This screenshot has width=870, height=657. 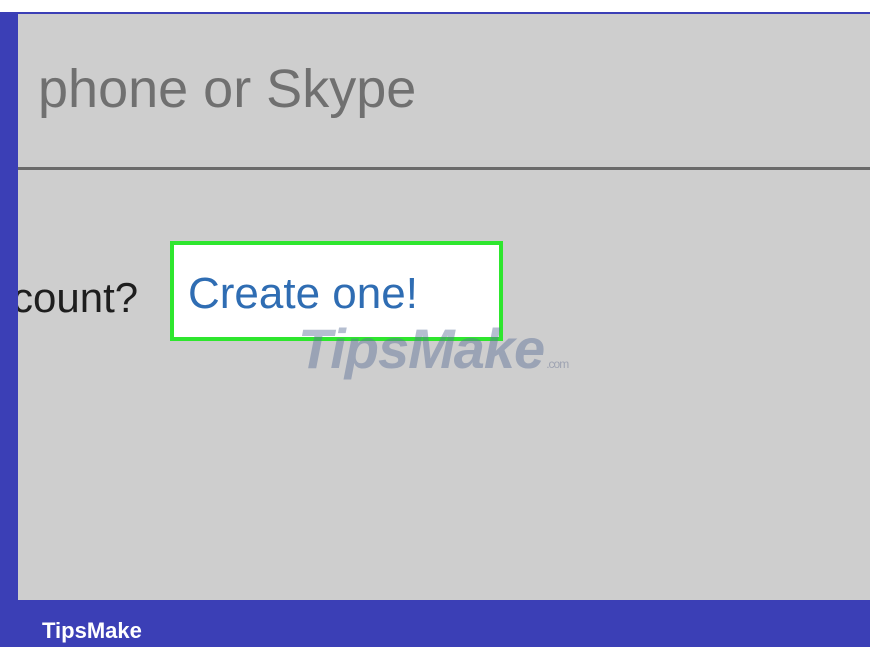 What do you see at coordinates (303, 294) in the screenshot?
I see `create-account-link: Create one!` at bounding box center [303, 294].